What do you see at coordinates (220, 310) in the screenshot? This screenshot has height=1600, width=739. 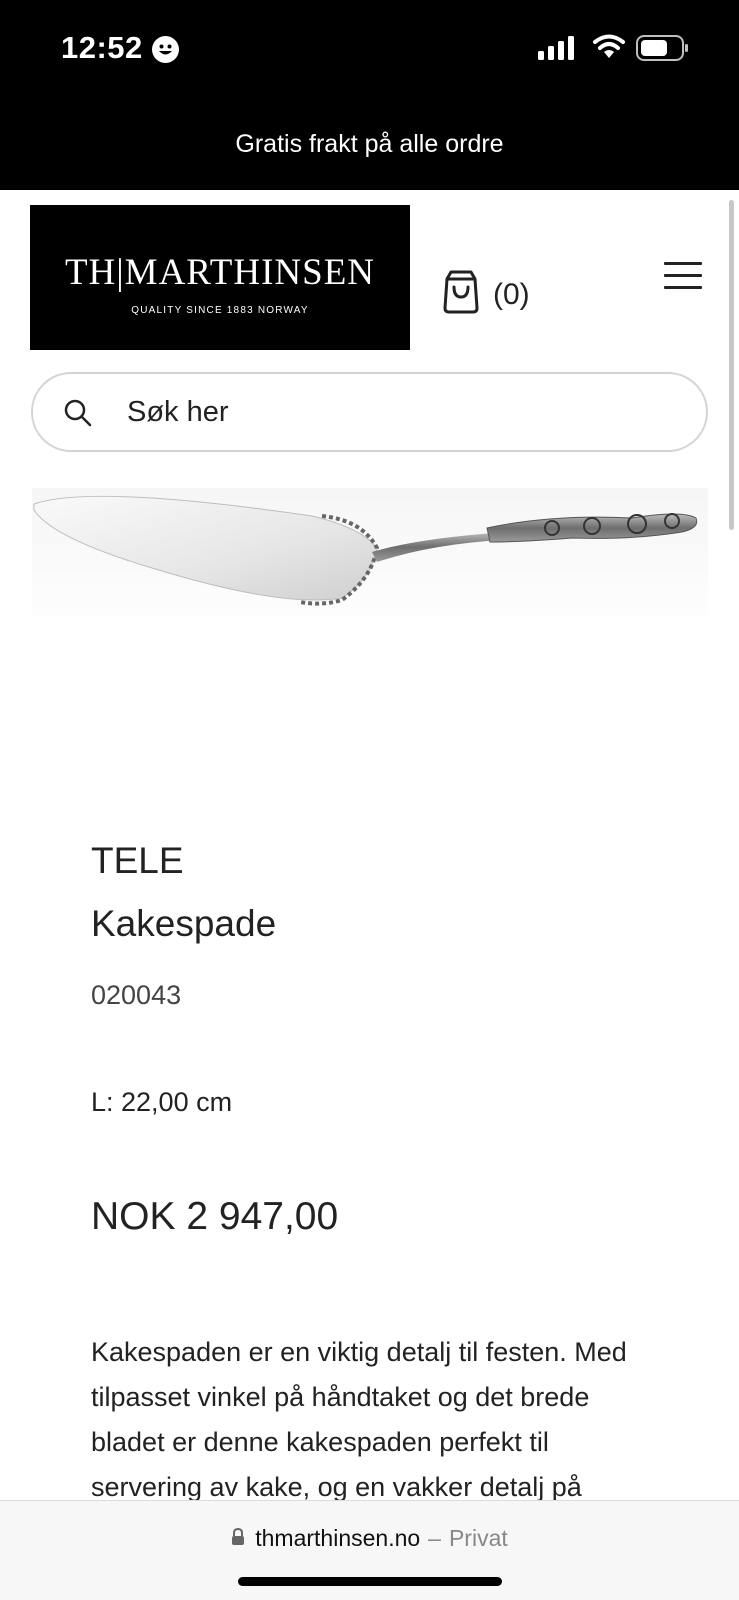 I see `logo-tagline: QUALITY SINCE 1883 NORWAY` at bounding box center [220, 310].